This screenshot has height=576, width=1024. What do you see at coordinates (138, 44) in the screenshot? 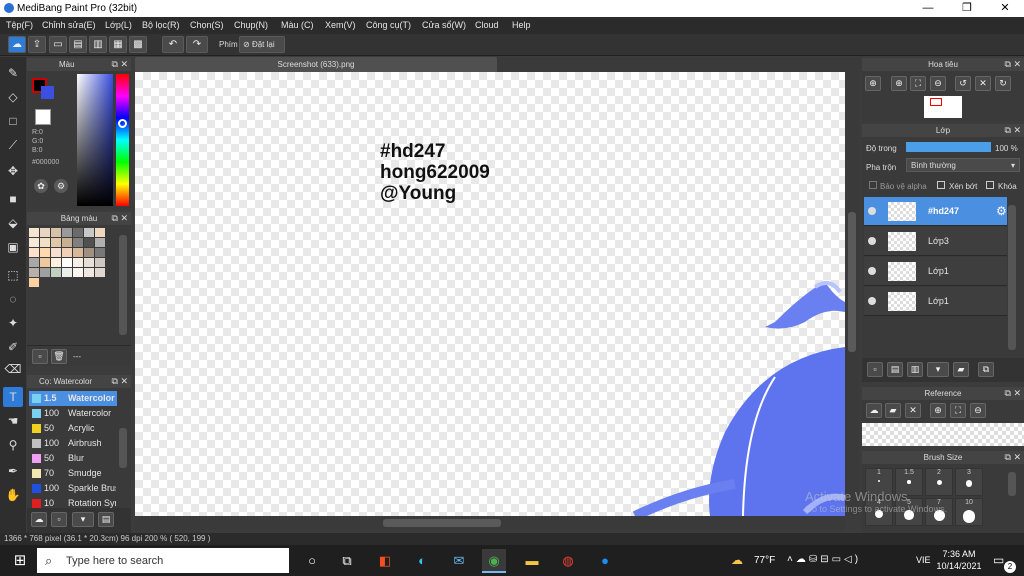
I see `panel-icon: ▩` at bounding box center [138, 44].